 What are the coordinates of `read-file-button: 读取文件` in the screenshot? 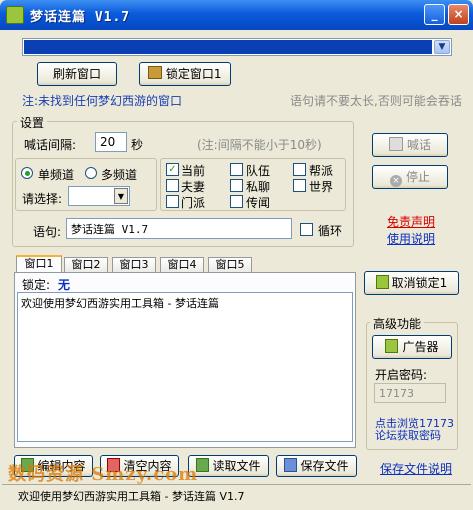 It's located at (228, 466).